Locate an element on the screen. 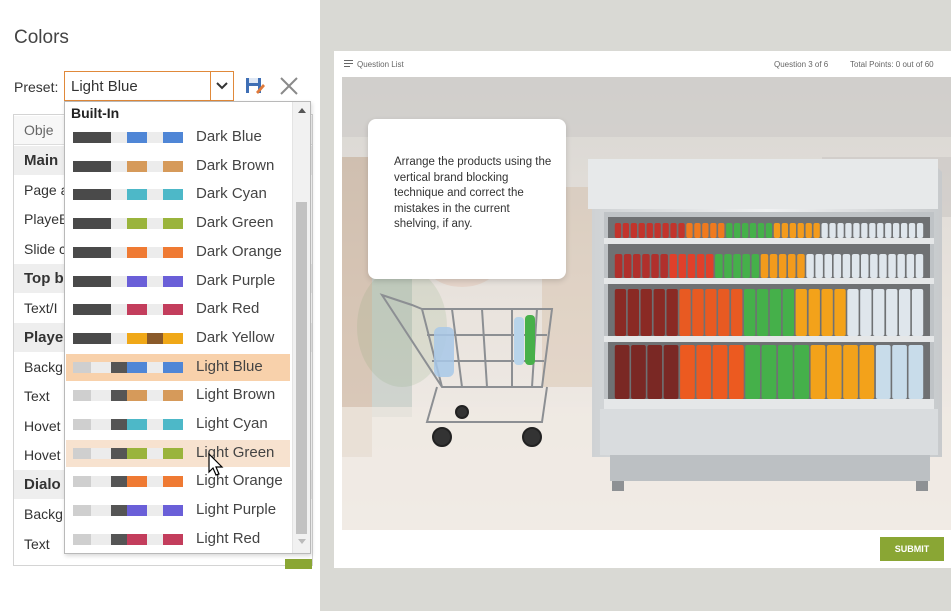 This screenshot has width=951, height=611. preset-dropdown: Light Blue is located at coordinates (149, 86).